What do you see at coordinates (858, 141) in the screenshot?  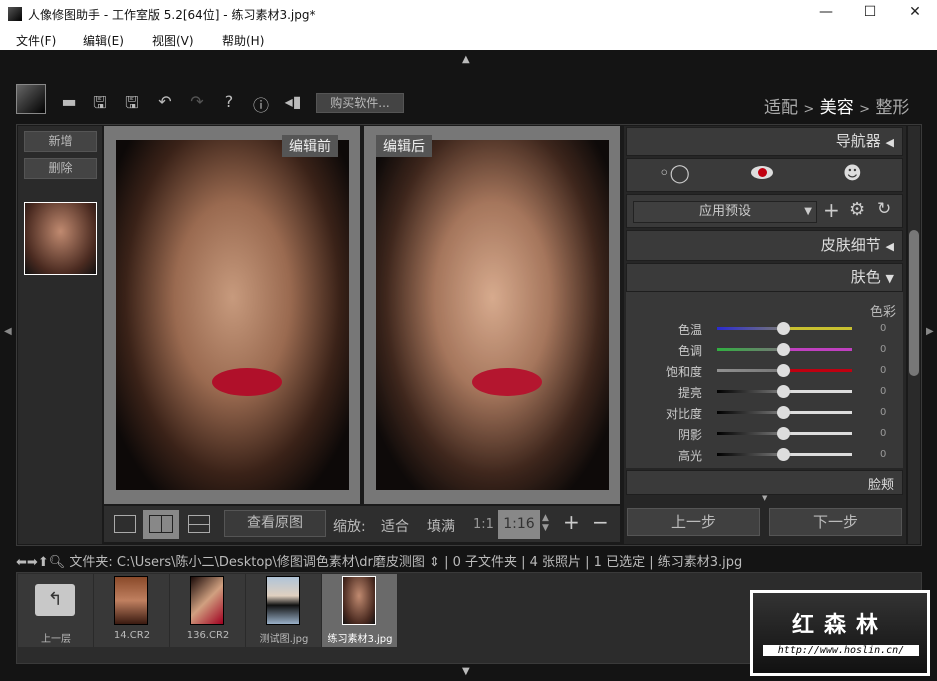 I see `navigator-title: 导航器` at bounding box center [858, 141].